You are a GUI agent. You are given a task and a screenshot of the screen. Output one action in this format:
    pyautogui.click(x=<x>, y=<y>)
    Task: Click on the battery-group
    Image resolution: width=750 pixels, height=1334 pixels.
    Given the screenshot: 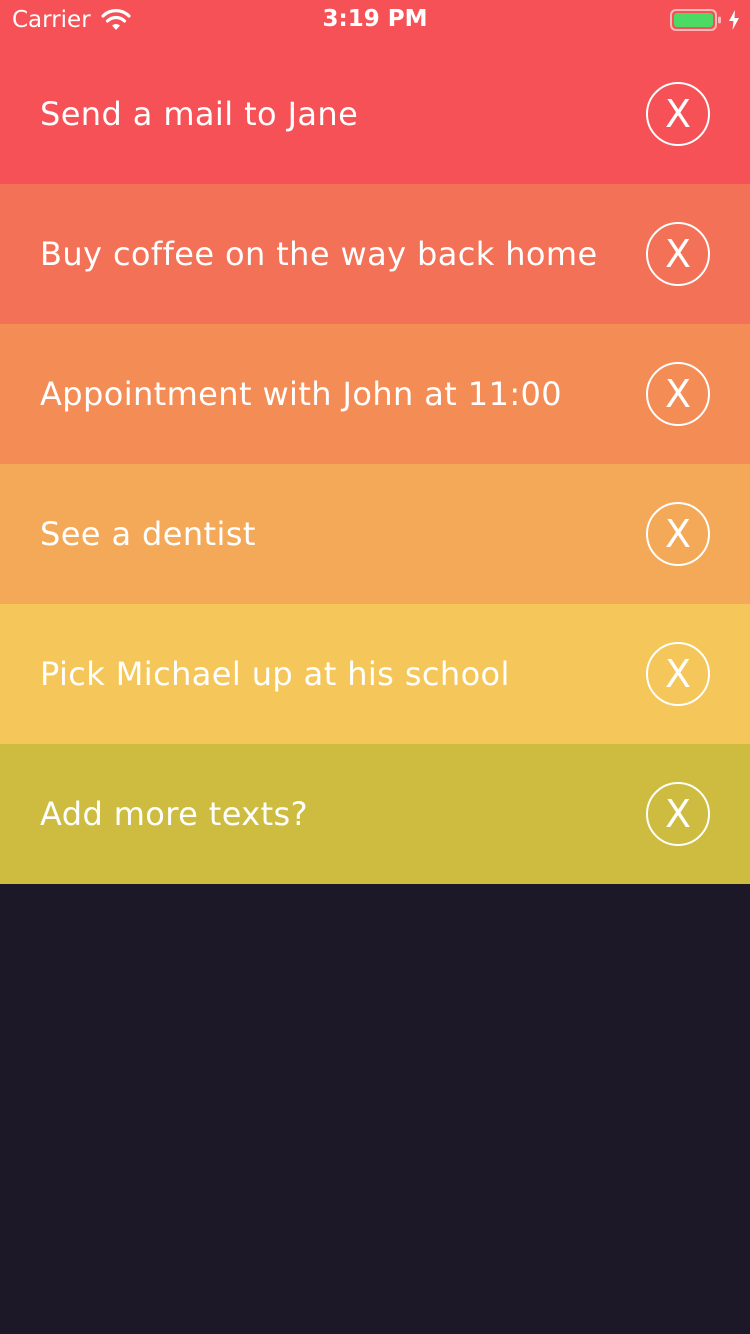 What is the action you would take?
    pyautogui.click(x=705, y=20)
    